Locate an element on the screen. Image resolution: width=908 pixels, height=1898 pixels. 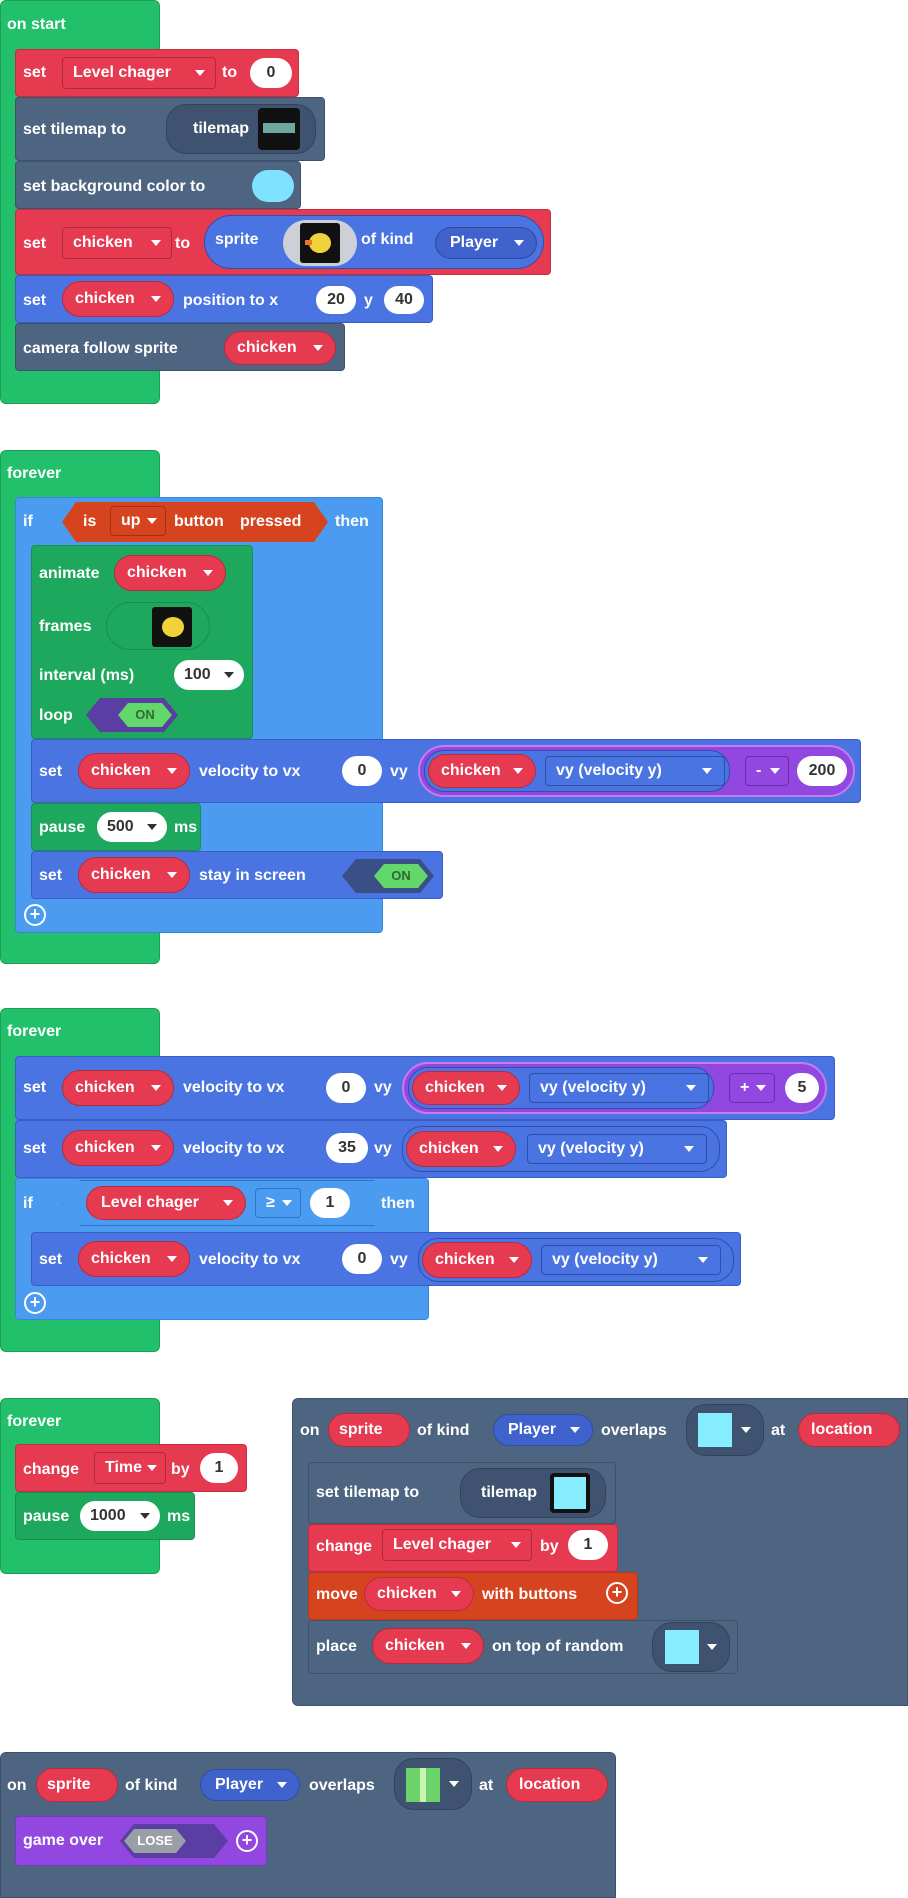
variable-dropdown: chicken is located at coordinates (117, 243).